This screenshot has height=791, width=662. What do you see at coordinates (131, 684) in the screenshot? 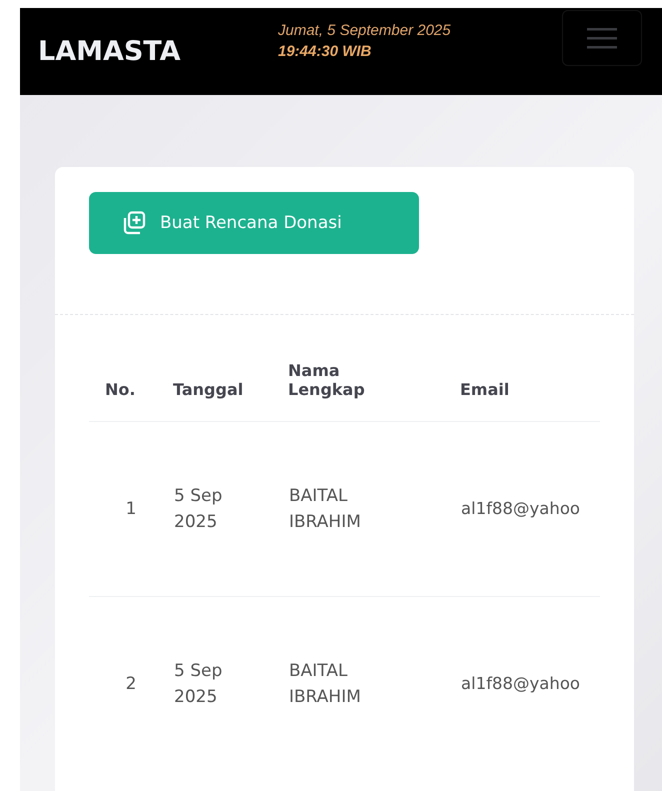
I see `table-cell-text: 2` at bounding box center [131, 684].